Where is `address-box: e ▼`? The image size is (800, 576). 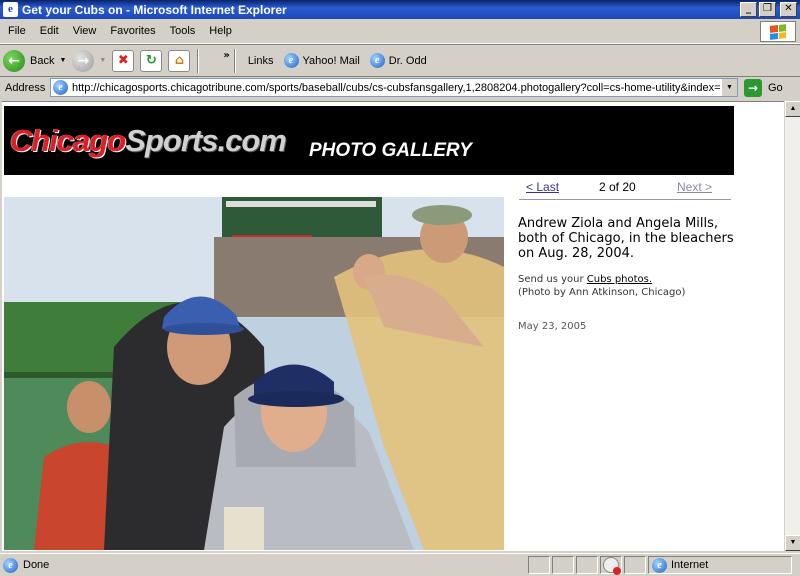
address-box: e ▼ is located at coordinates (394, 87).